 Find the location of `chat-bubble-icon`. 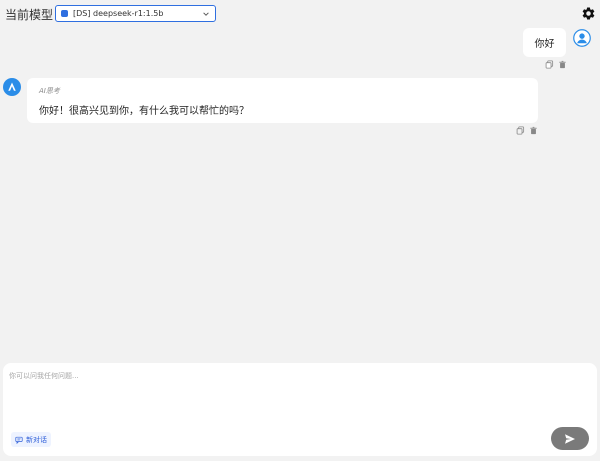

chat-bubble-icon is located at coordinates (19, 440).